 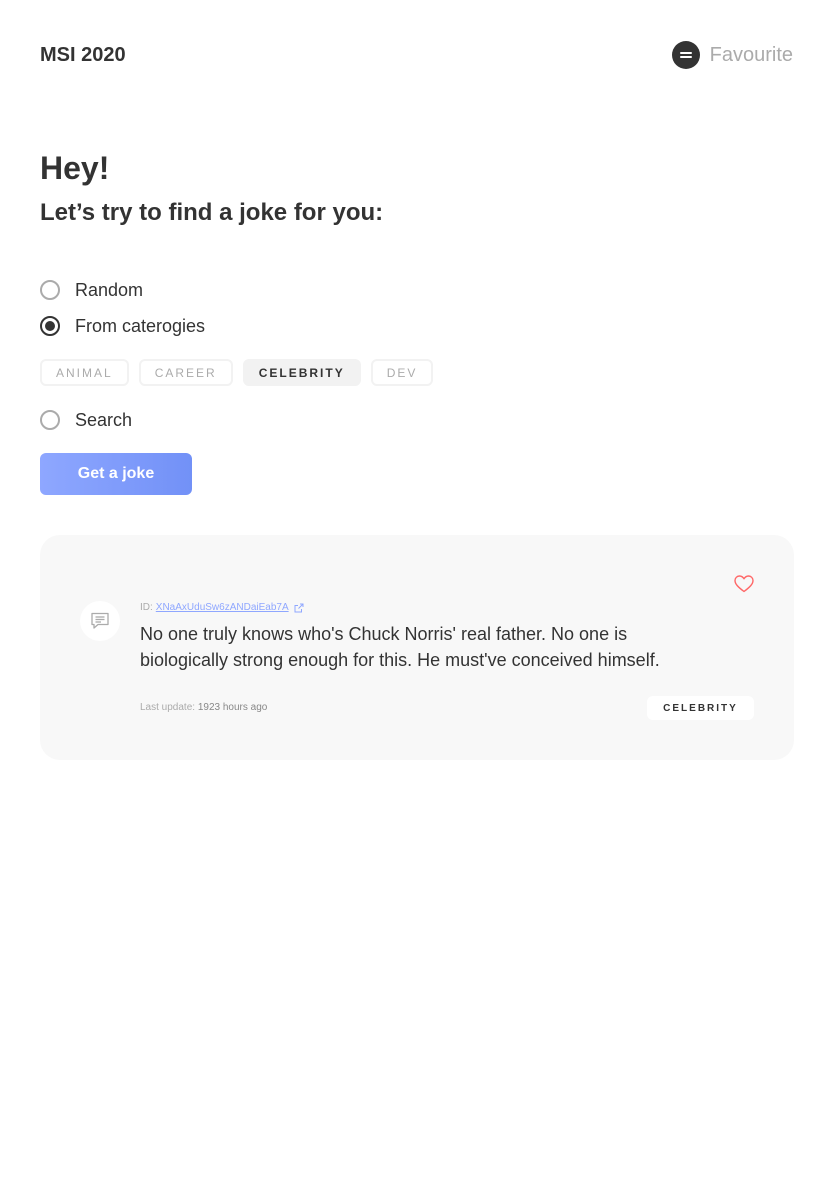 I want to click on option-search: Search, so click(x=86, y=420).